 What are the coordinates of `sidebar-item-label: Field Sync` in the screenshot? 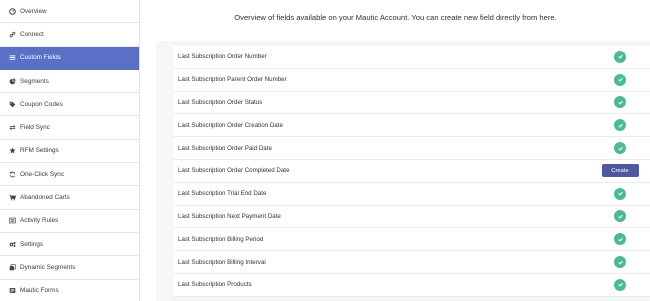 It's located at (35, 128).